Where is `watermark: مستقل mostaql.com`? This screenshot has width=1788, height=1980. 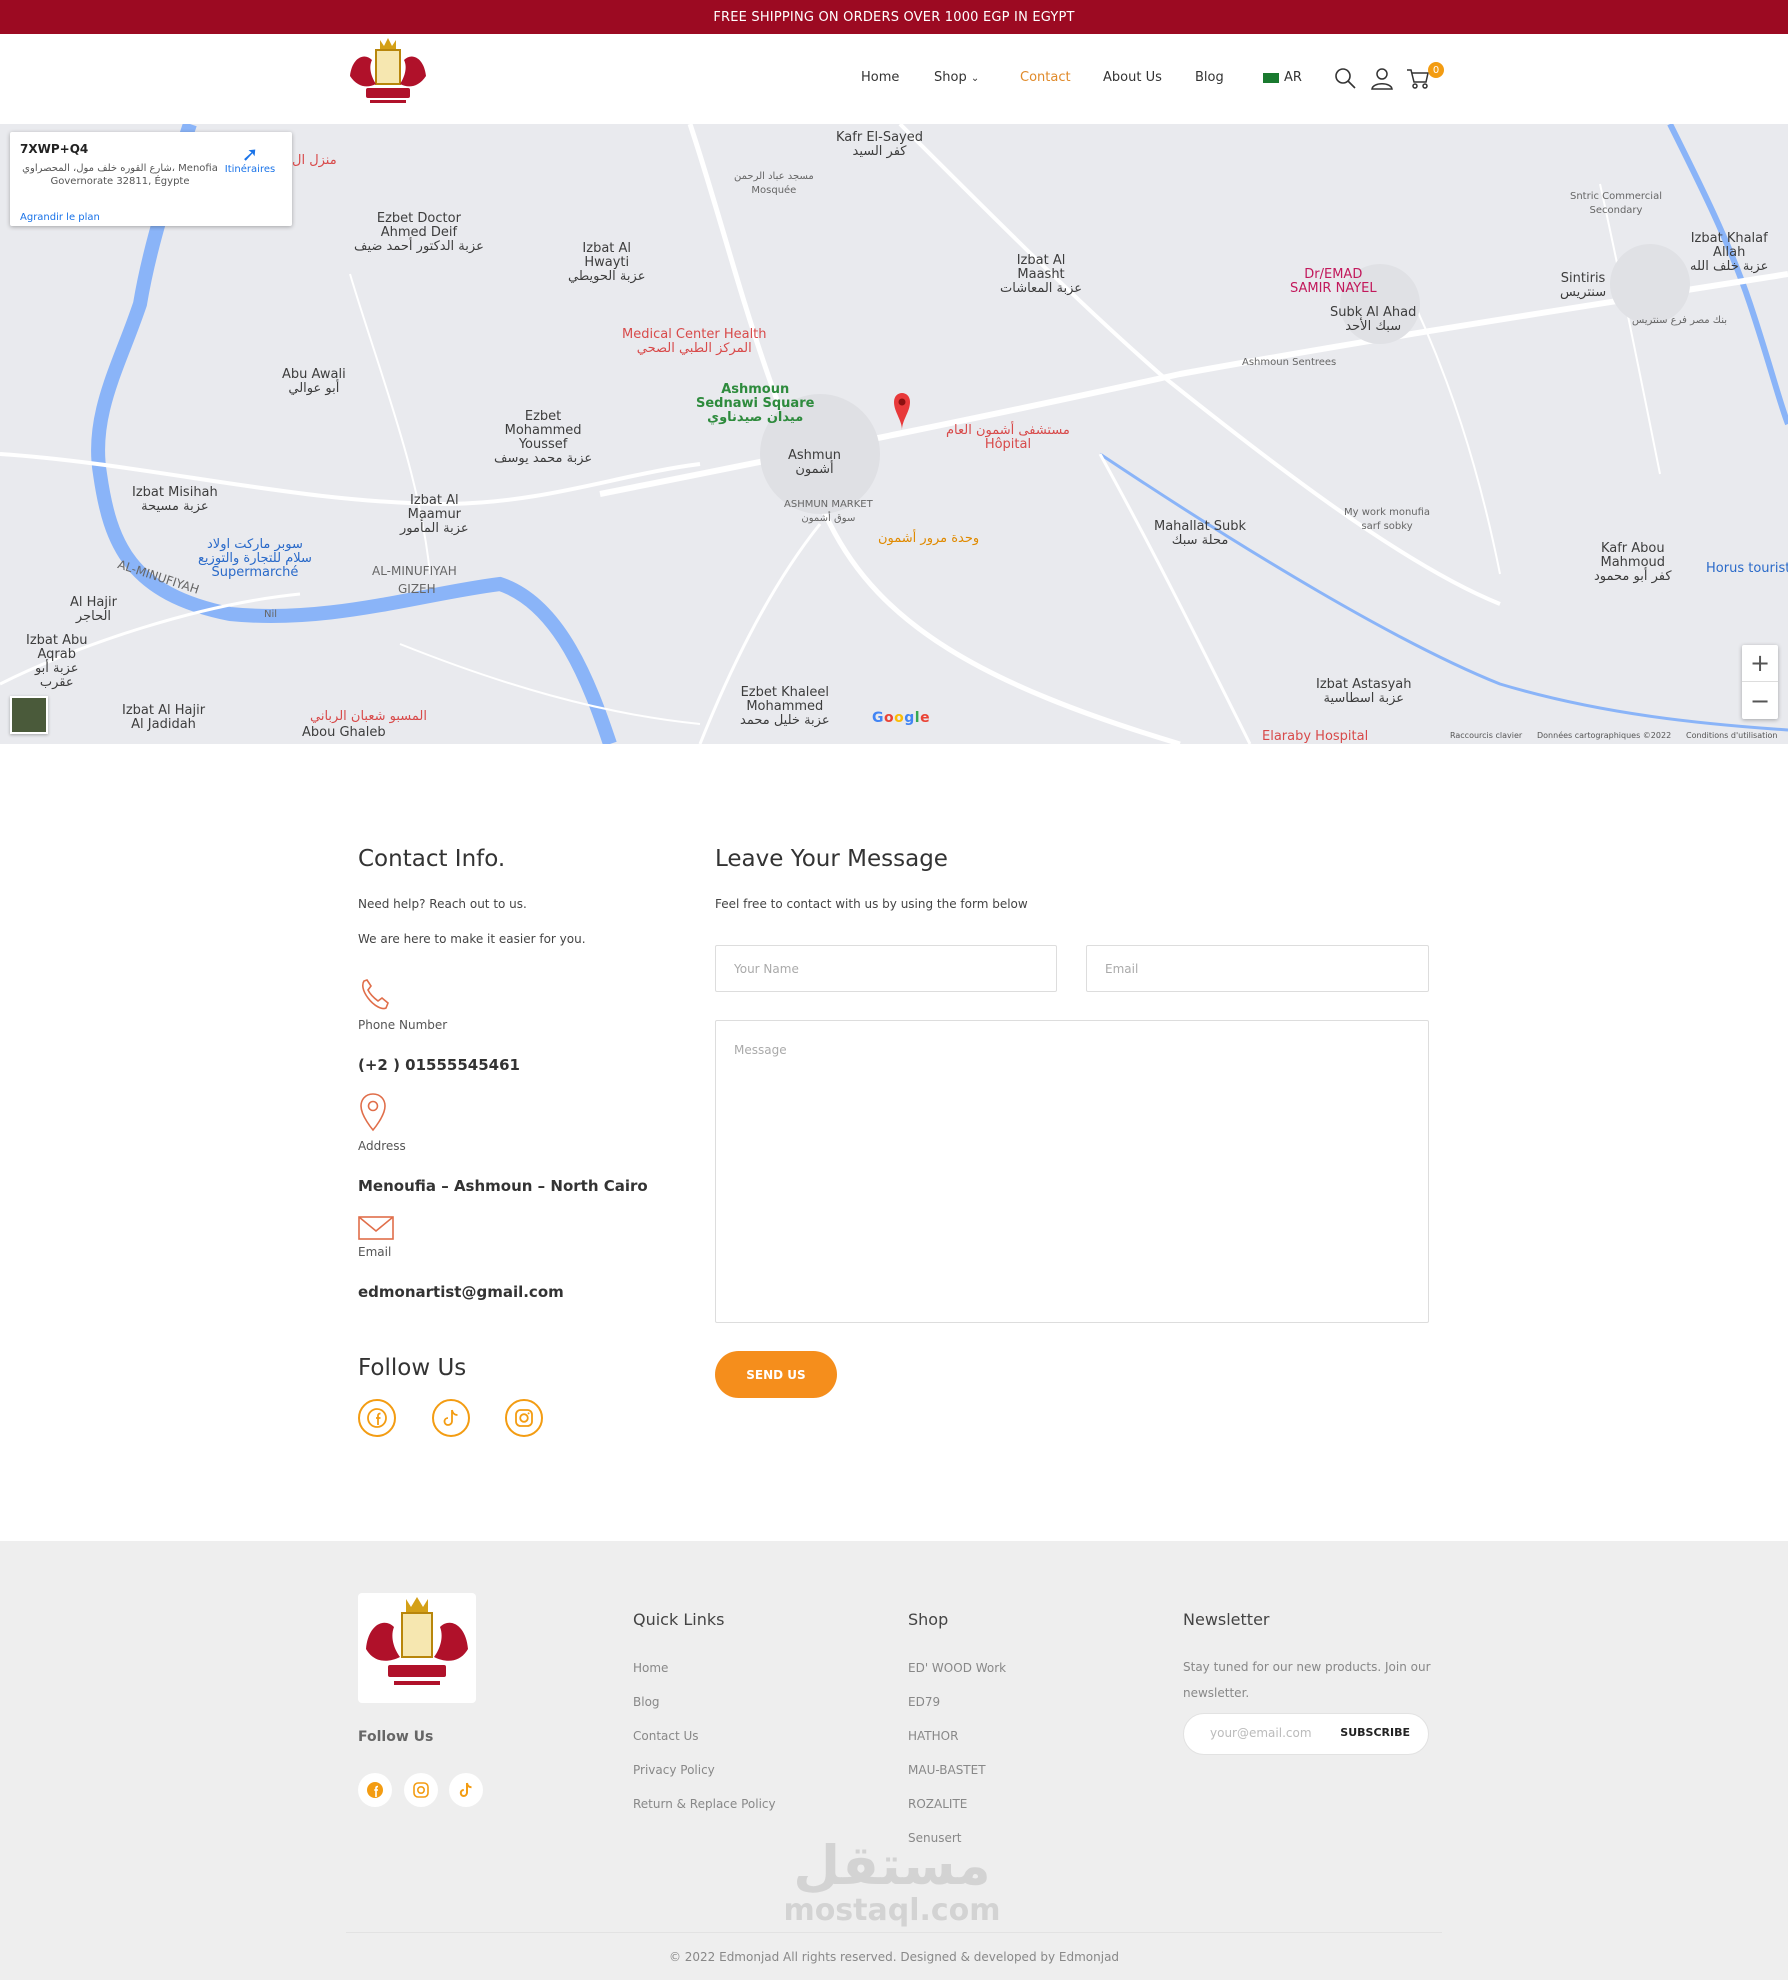 watermark: مستقل mostaql.com is located at coordinates (892, 1881).